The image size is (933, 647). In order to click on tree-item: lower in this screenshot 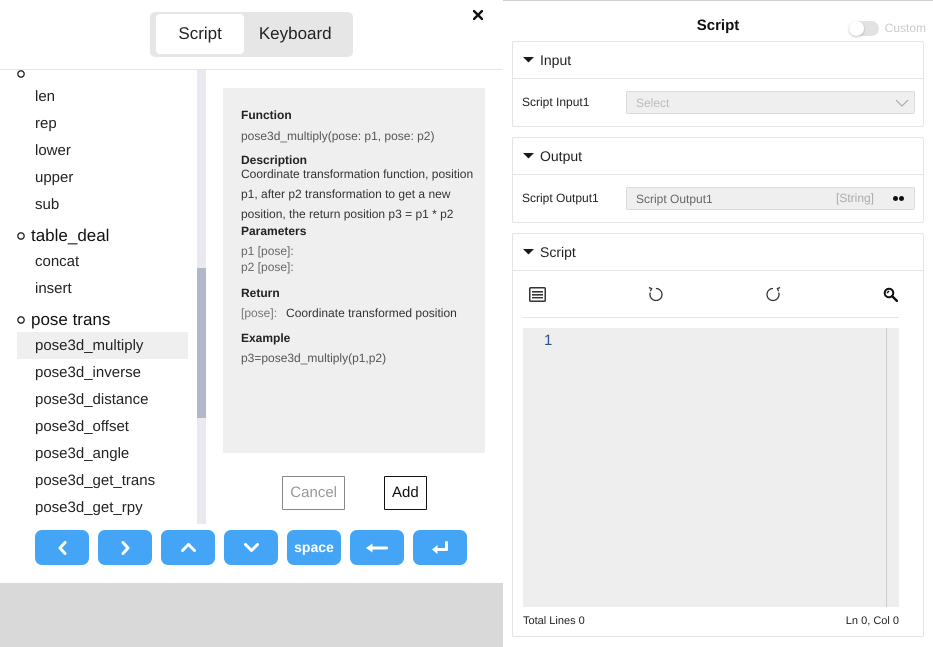, I will do `click(102, 150)`.